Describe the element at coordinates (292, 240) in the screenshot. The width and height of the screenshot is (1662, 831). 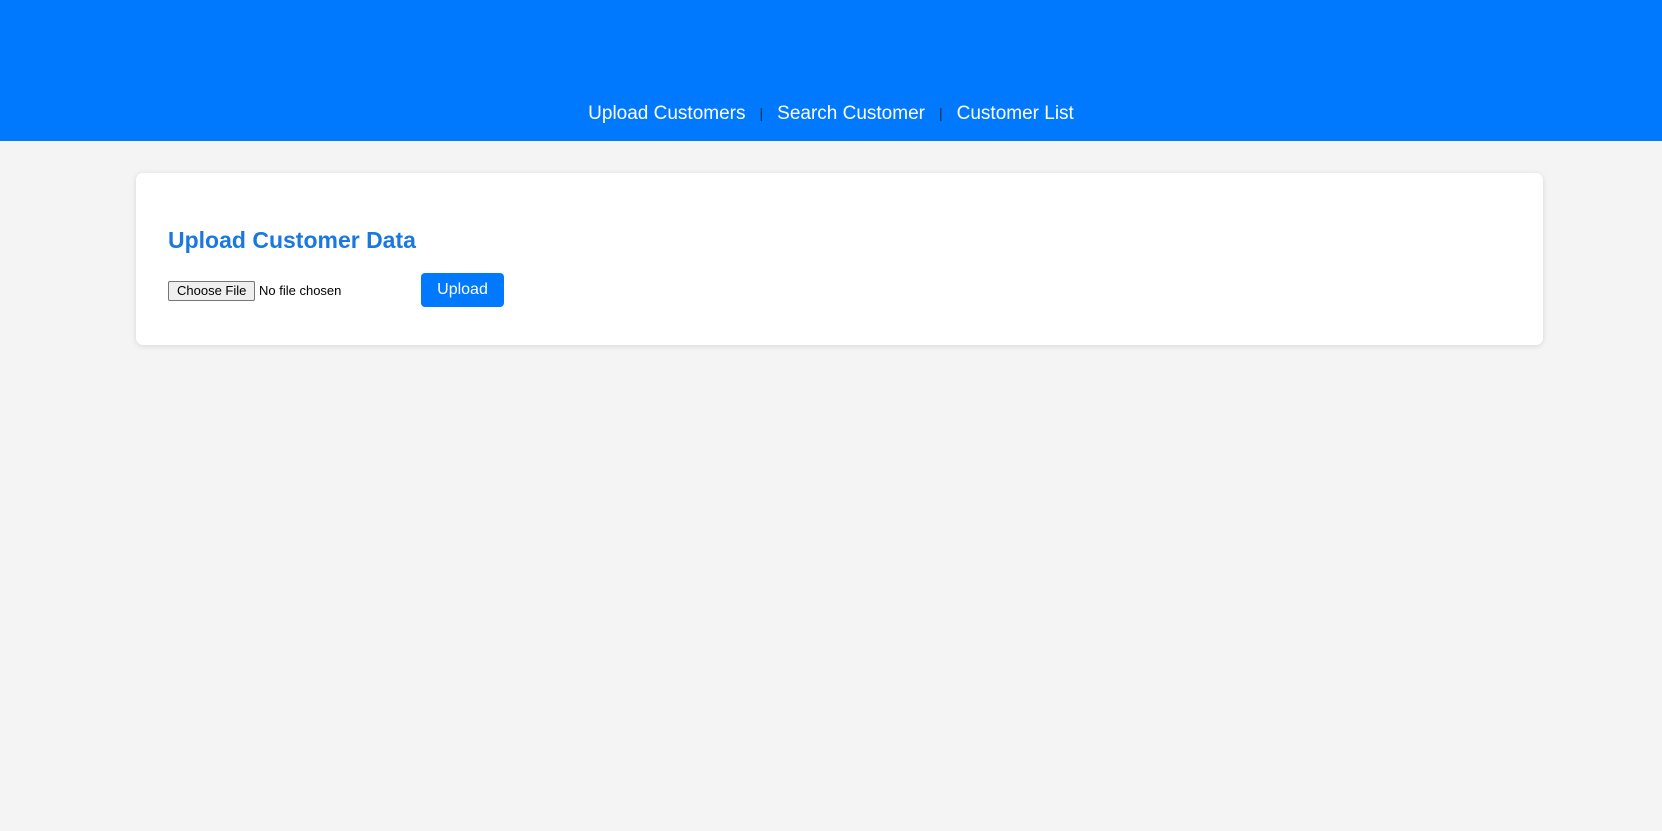
I see `upload-card-title: Upload Customer Data` at that location.